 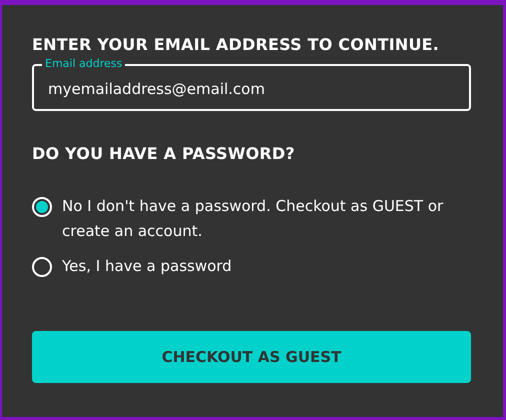 I want to click on checkout-button: CHECKOUT AS GUEST, so click(x=251, y=357).